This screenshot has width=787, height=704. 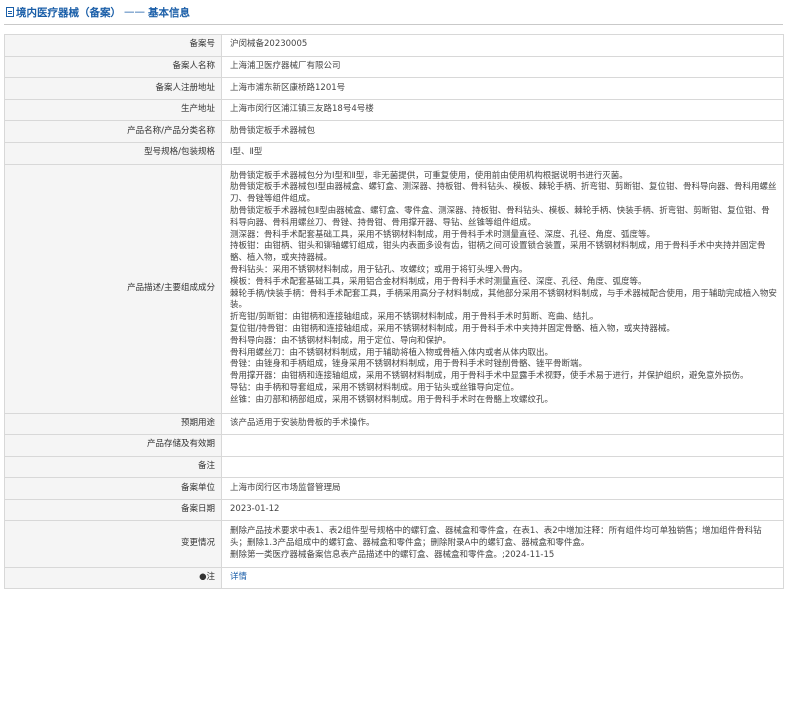 I want to click on document-icon, so click(x=10, y=12).